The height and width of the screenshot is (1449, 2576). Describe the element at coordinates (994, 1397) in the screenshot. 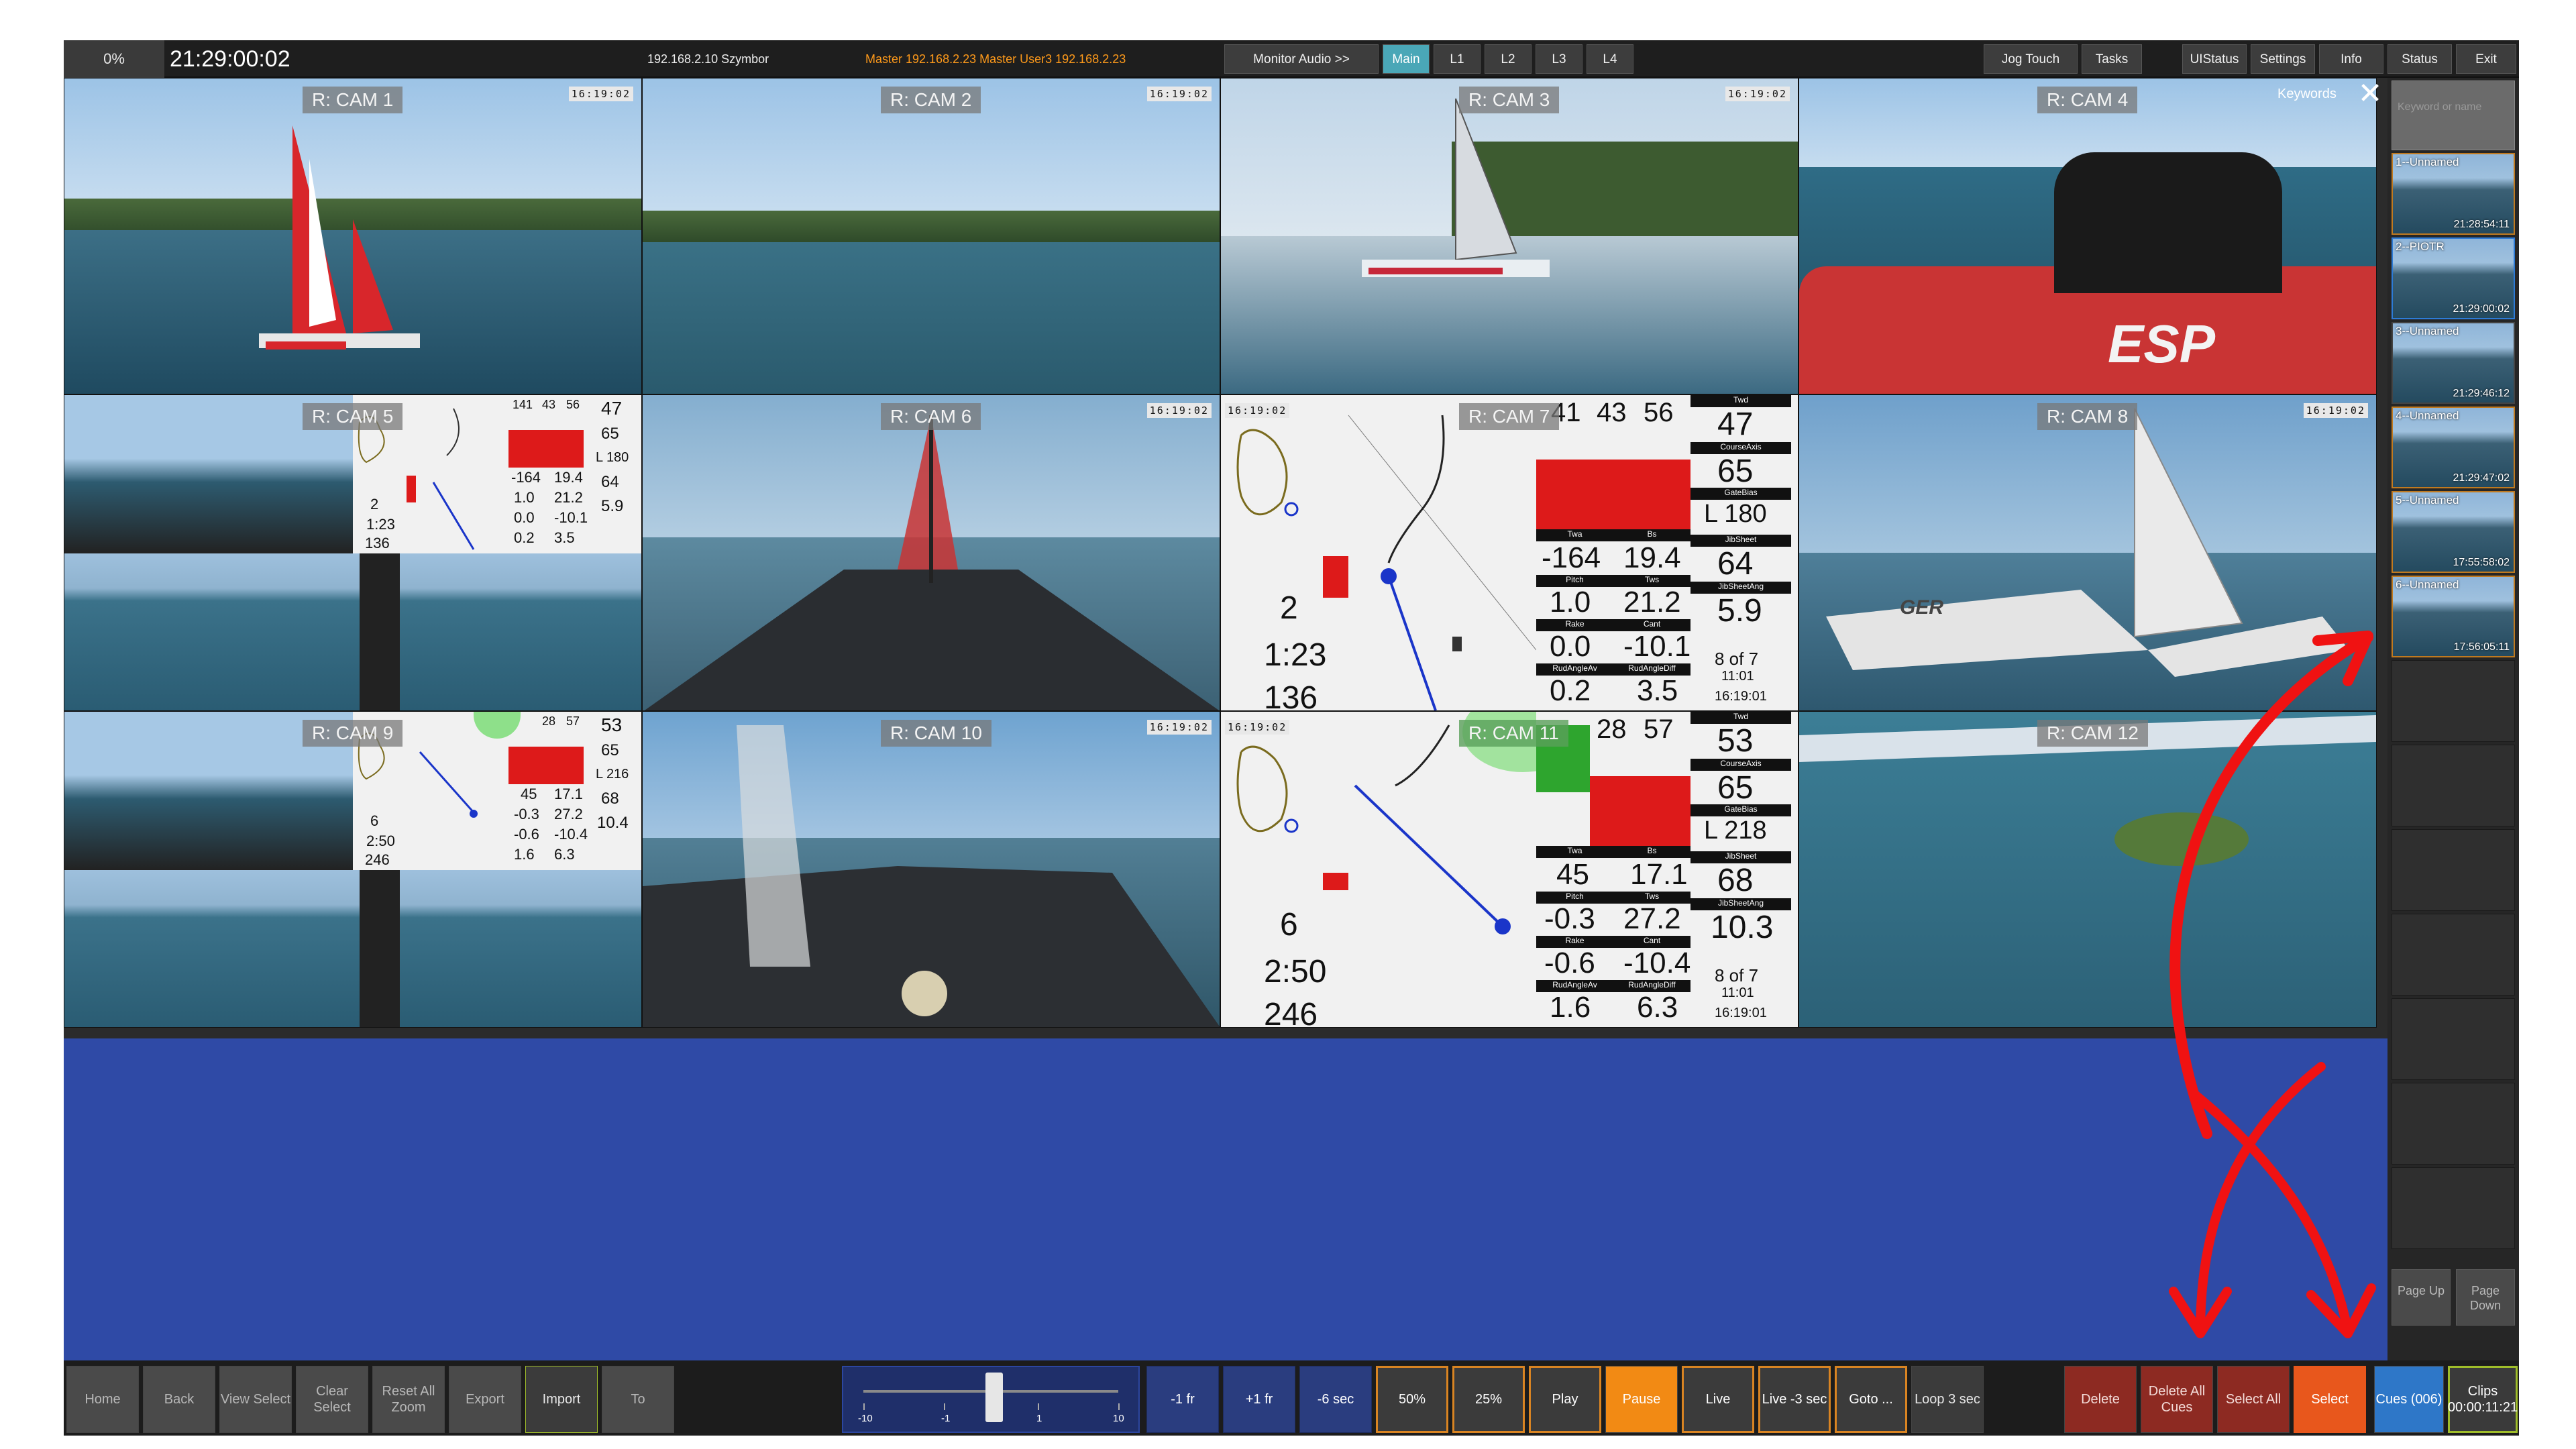

I see `jog-handle` at that location.